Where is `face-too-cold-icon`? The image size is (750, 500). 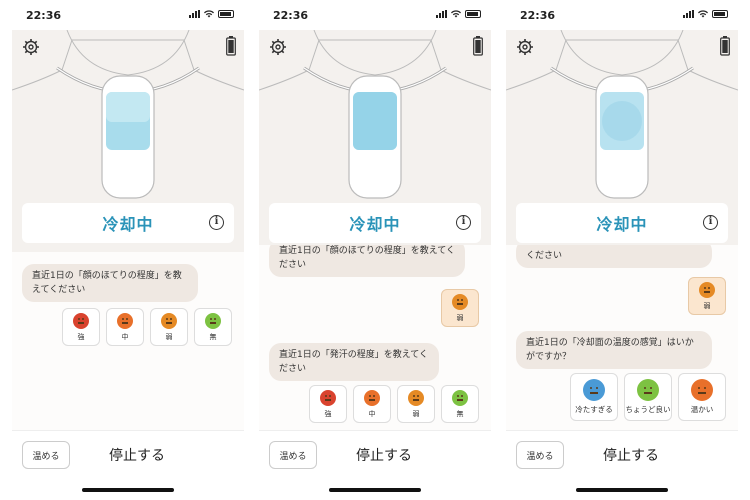 face-too-cold-icon is located at coordinates (594, 390).